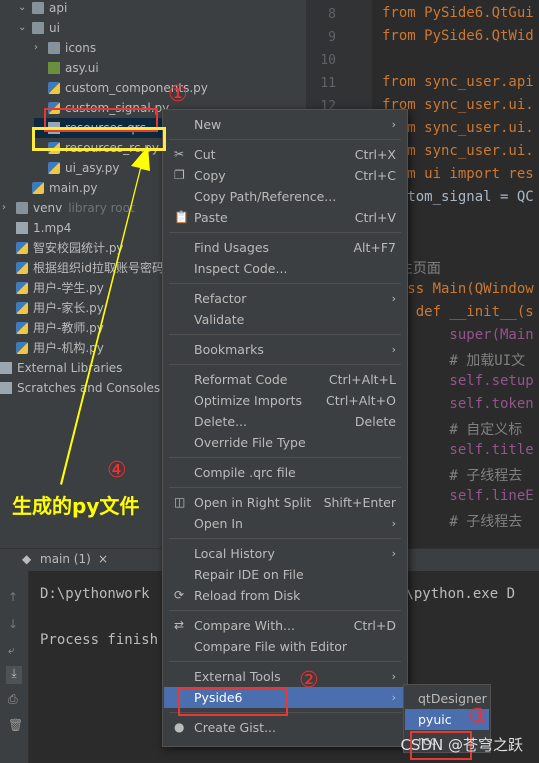 Image resolution: width=539 pixels, height=763 pixels. Describe the element at coordinates (461, 745) in the screenshot. I see `watermark: CSDN @苍穹之跃` at that location.